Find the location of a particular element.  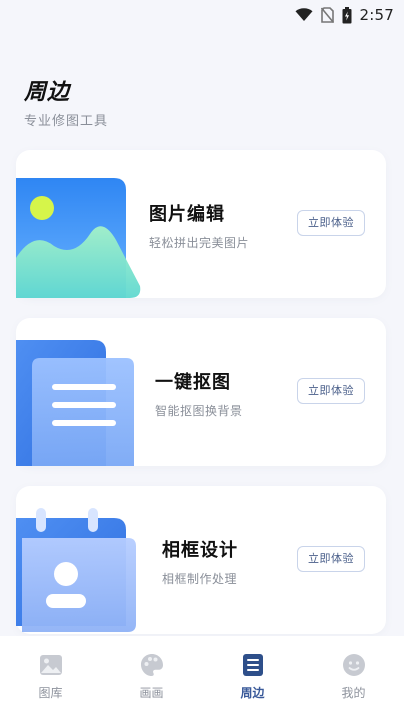

document-icon is located at coordinates (75, 403).